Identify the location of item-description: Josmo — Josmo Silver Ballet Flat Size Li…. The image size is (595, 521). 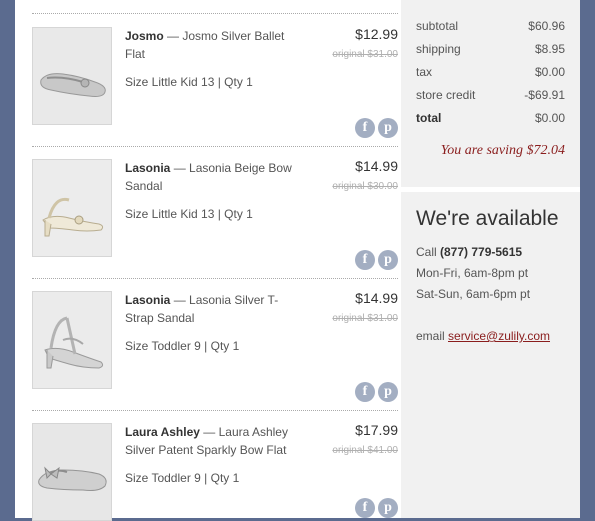
(213, 59).